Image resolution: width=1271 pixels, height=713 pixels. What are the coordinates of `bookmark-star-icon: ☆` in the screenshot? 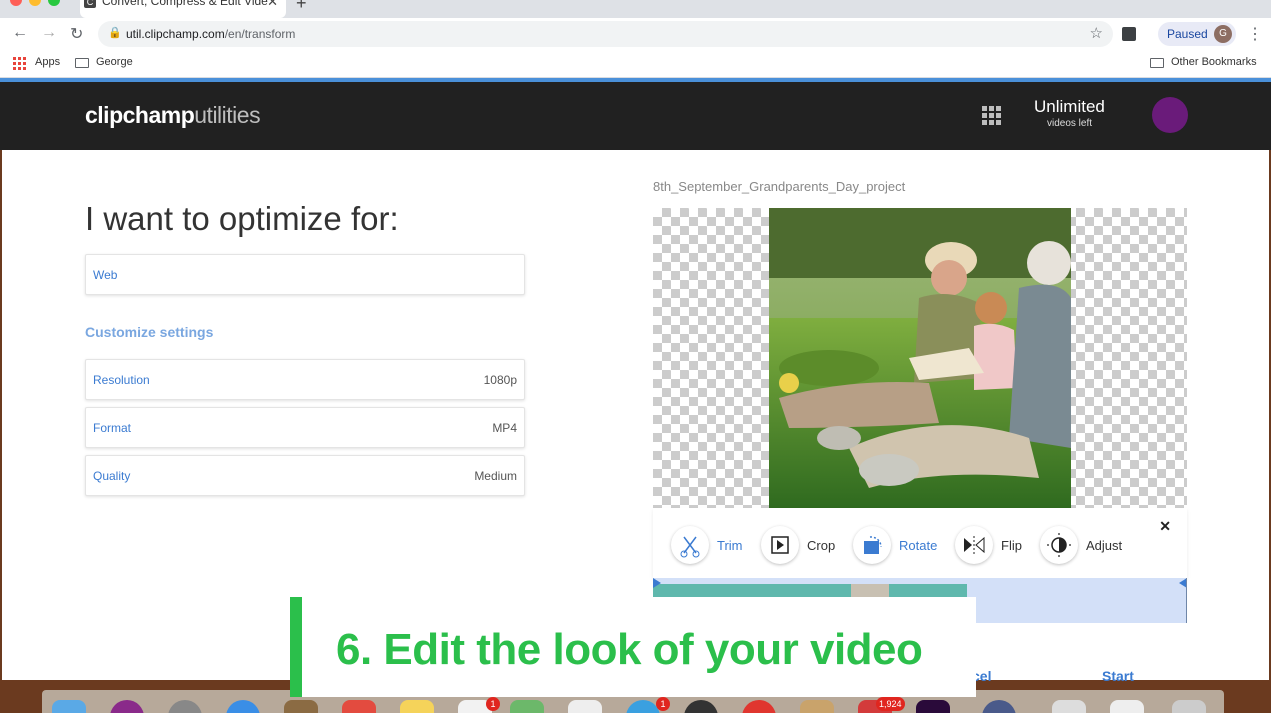 It's located at (1096, 33).